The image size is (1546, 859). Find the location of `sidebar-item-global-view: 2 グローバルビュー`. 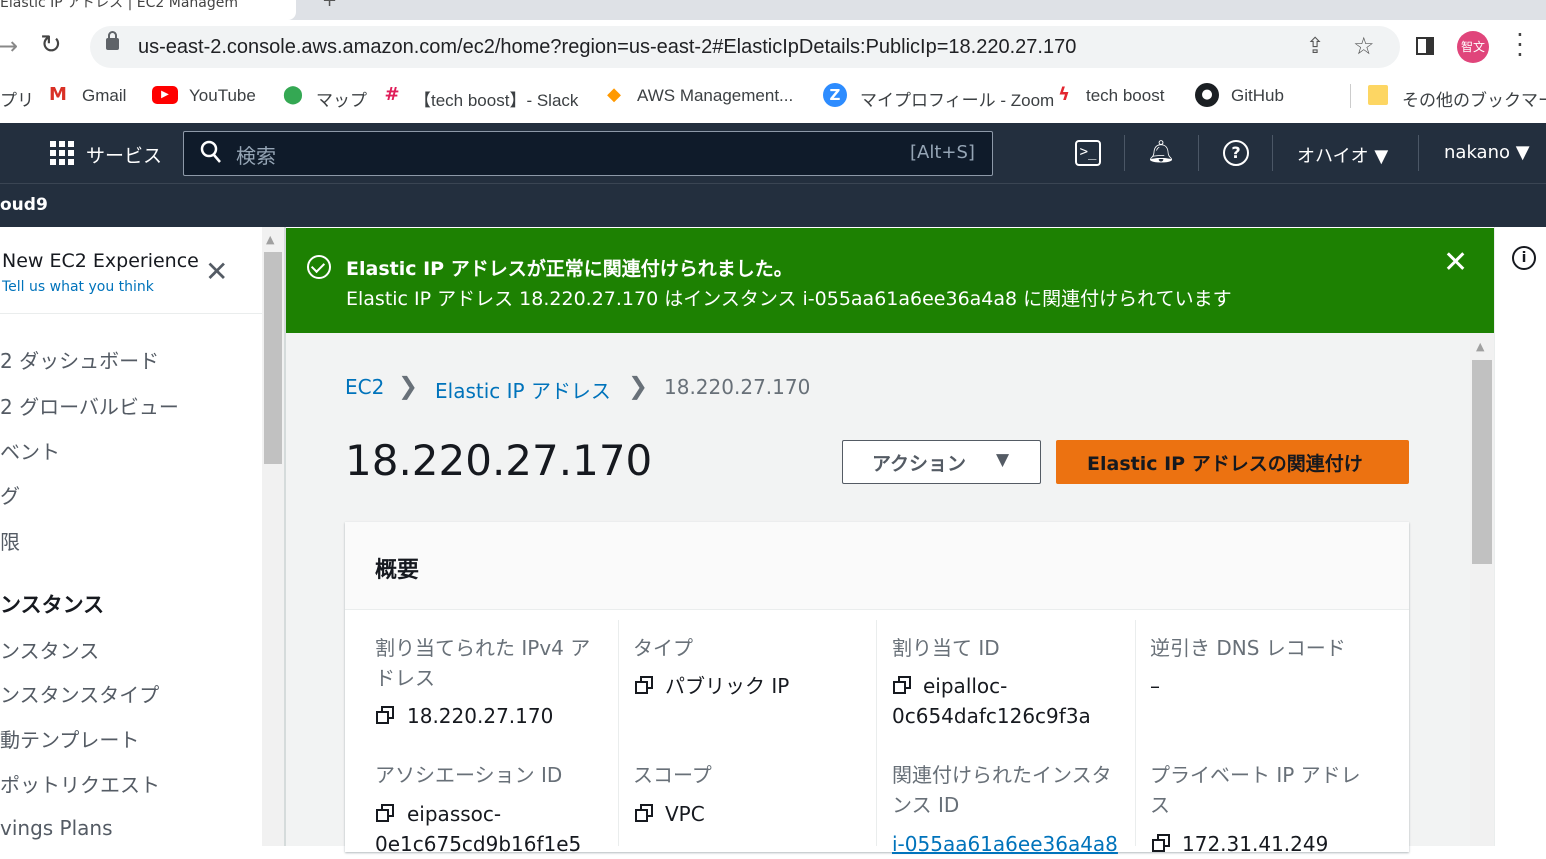

sidebar-item-global-view: 2 グローバルビュー is located at coordinates (89, 405).